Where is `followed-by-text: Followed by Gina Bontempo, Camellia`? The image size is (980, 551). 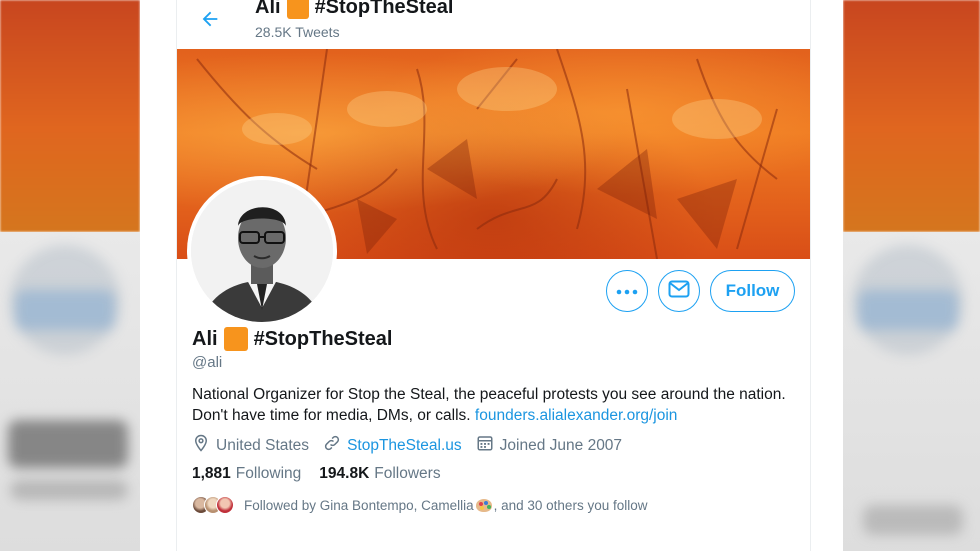
followed-by-text: Followed by Gina Bontempo, Camellia is located at coordinates (359, 505).